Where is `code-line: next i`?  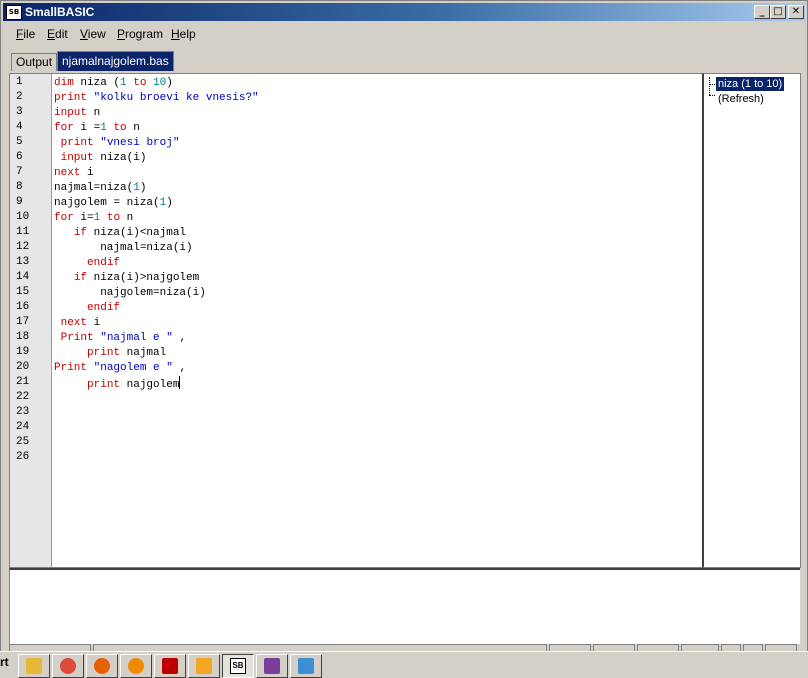
code-line: next i is located at coordinates (74, 173).